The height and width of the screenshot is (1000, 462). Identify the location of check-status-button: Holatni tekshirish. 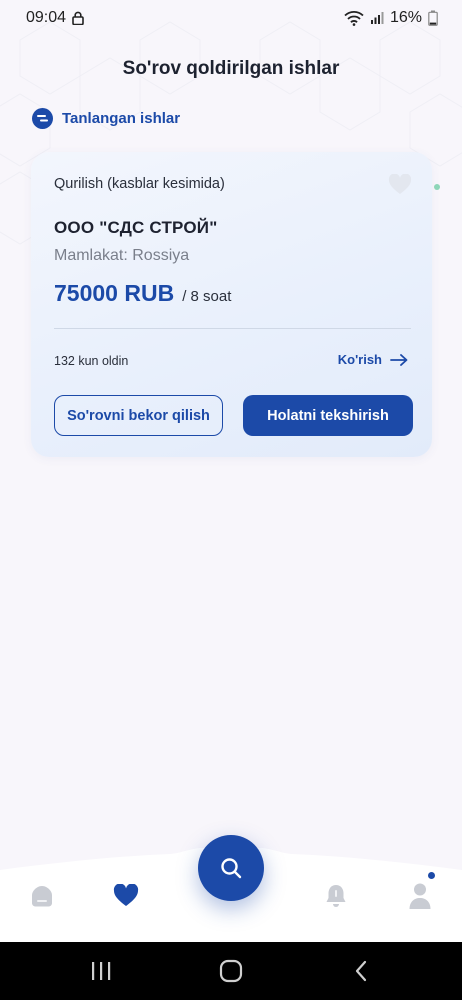
(328, 415).